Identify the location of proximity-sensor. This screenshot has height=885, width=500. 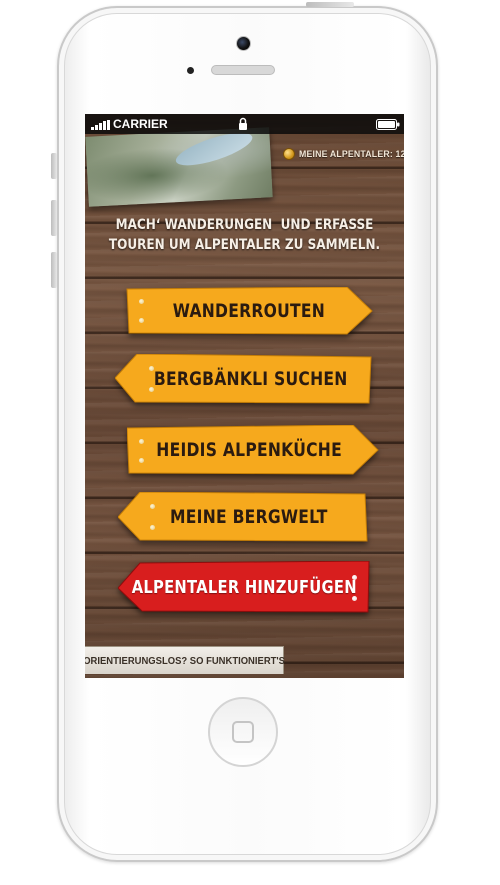
(190, 70).